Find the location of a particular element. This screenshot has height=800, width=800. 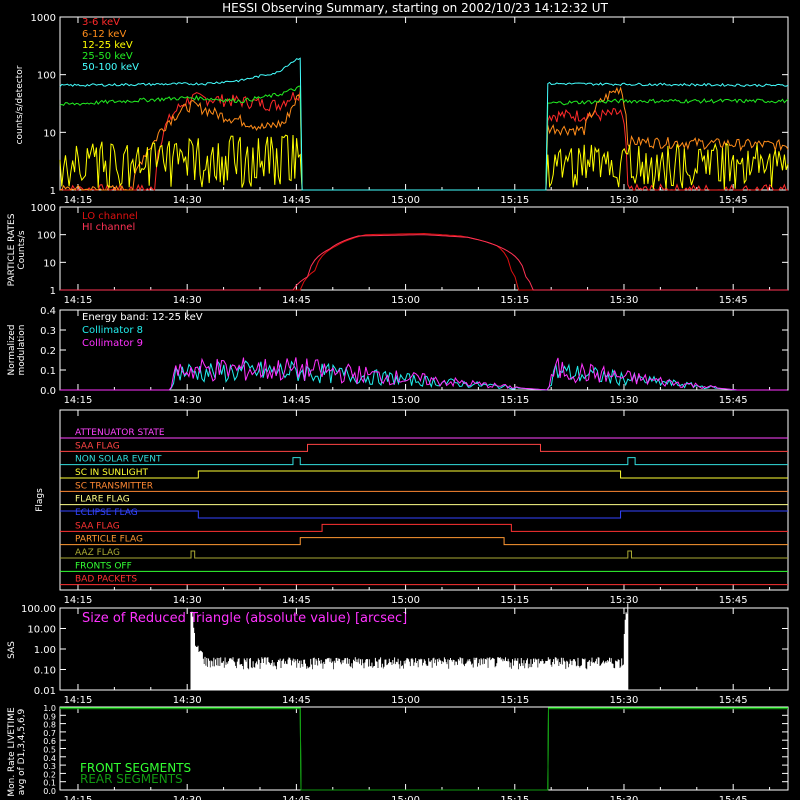

modulation-ylabel-2: modulation is located at coordinates (22, 350).